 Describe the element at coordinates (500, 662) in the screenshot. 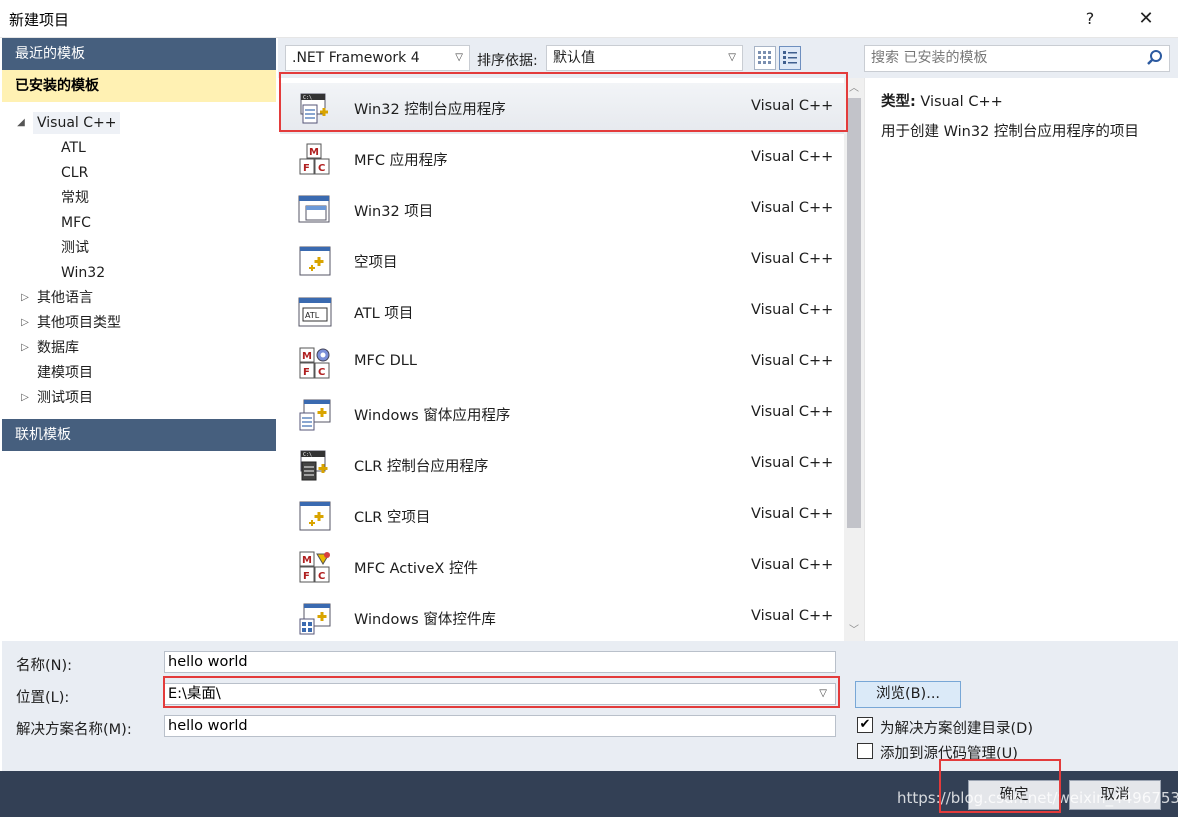

I see `project-name-input: hello world` at that location.